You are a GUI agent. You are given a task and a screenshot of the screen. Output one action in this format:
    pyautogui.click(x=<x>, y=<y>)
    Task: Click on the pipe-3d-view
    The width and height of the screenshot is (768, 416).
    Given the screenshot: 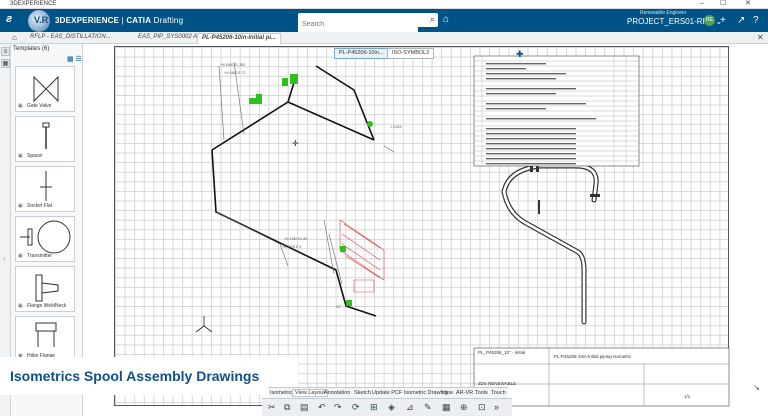 What is the action you would take?
    pyautogui.click(x=550, y=244)
    